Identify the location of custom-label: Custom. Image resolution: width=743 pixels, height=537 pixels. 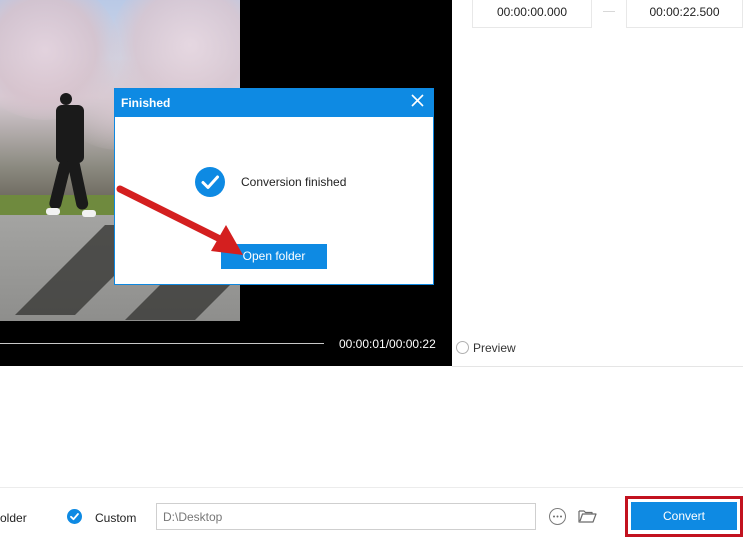
(116, 518).